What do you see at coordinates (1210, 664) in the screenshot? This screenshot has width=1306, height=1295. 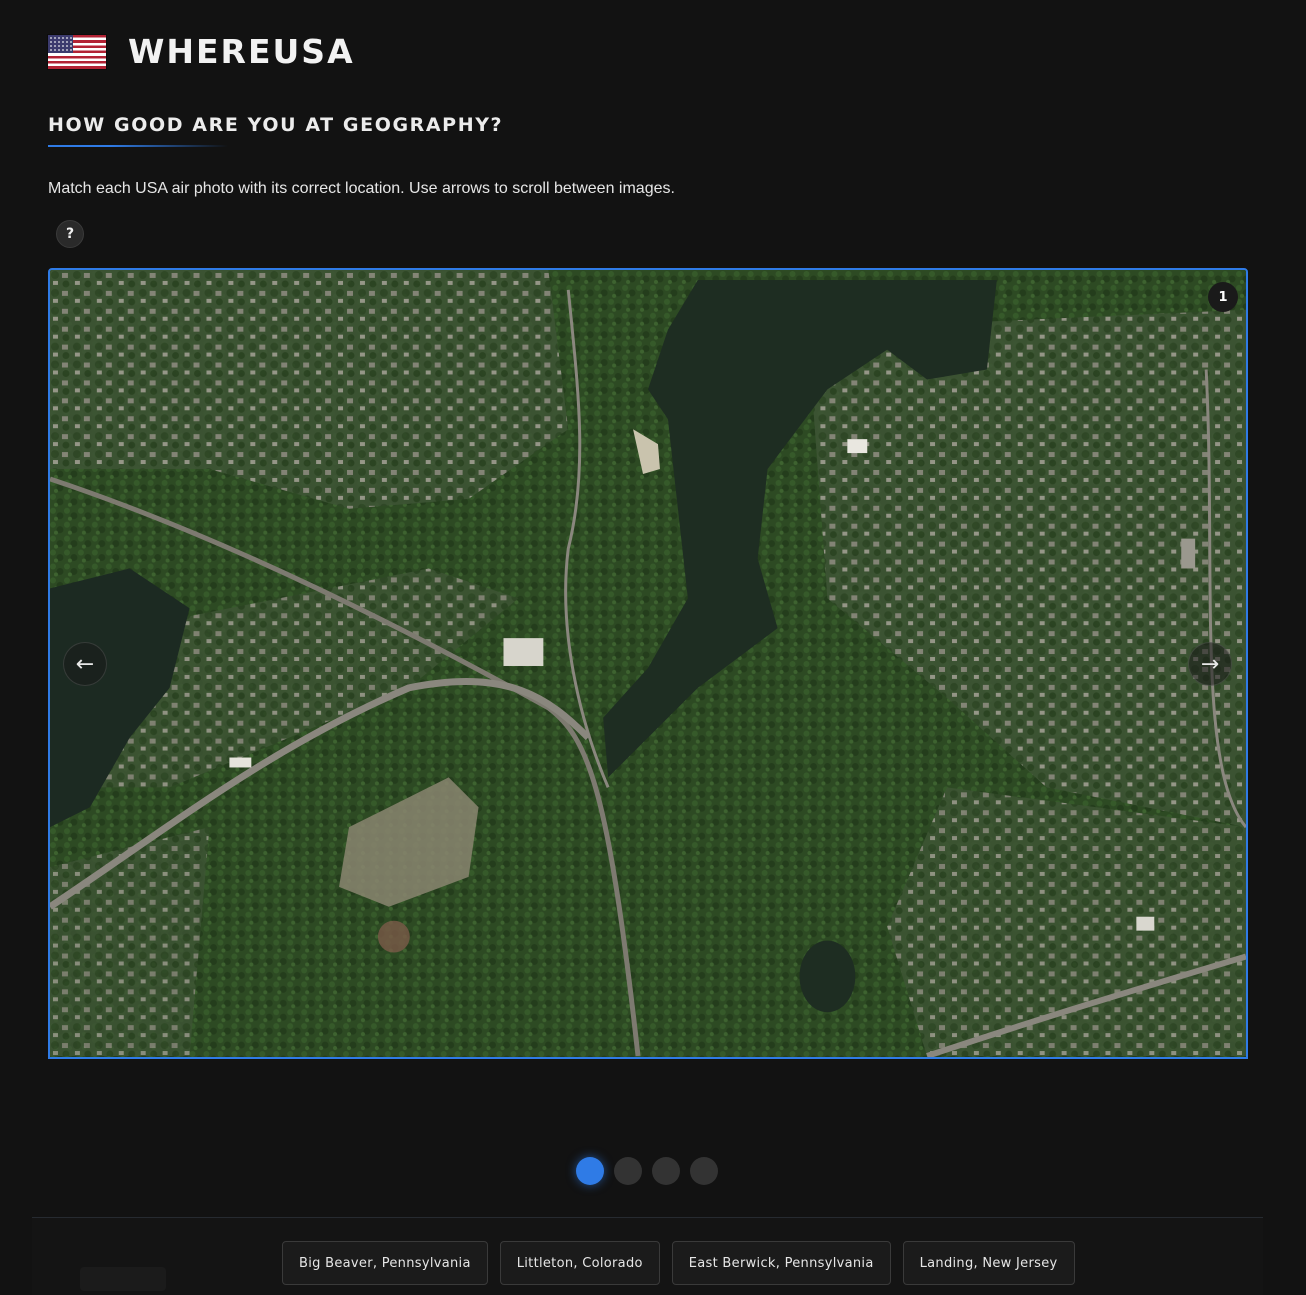 I see `next-image-button: →` at bounding box center [1210, 664].